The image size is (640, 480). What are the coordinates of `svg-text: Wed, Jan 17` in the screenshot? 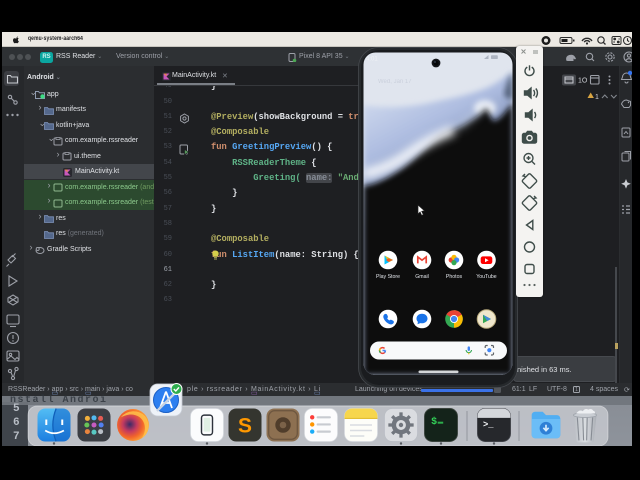 It's located at (395, 82).